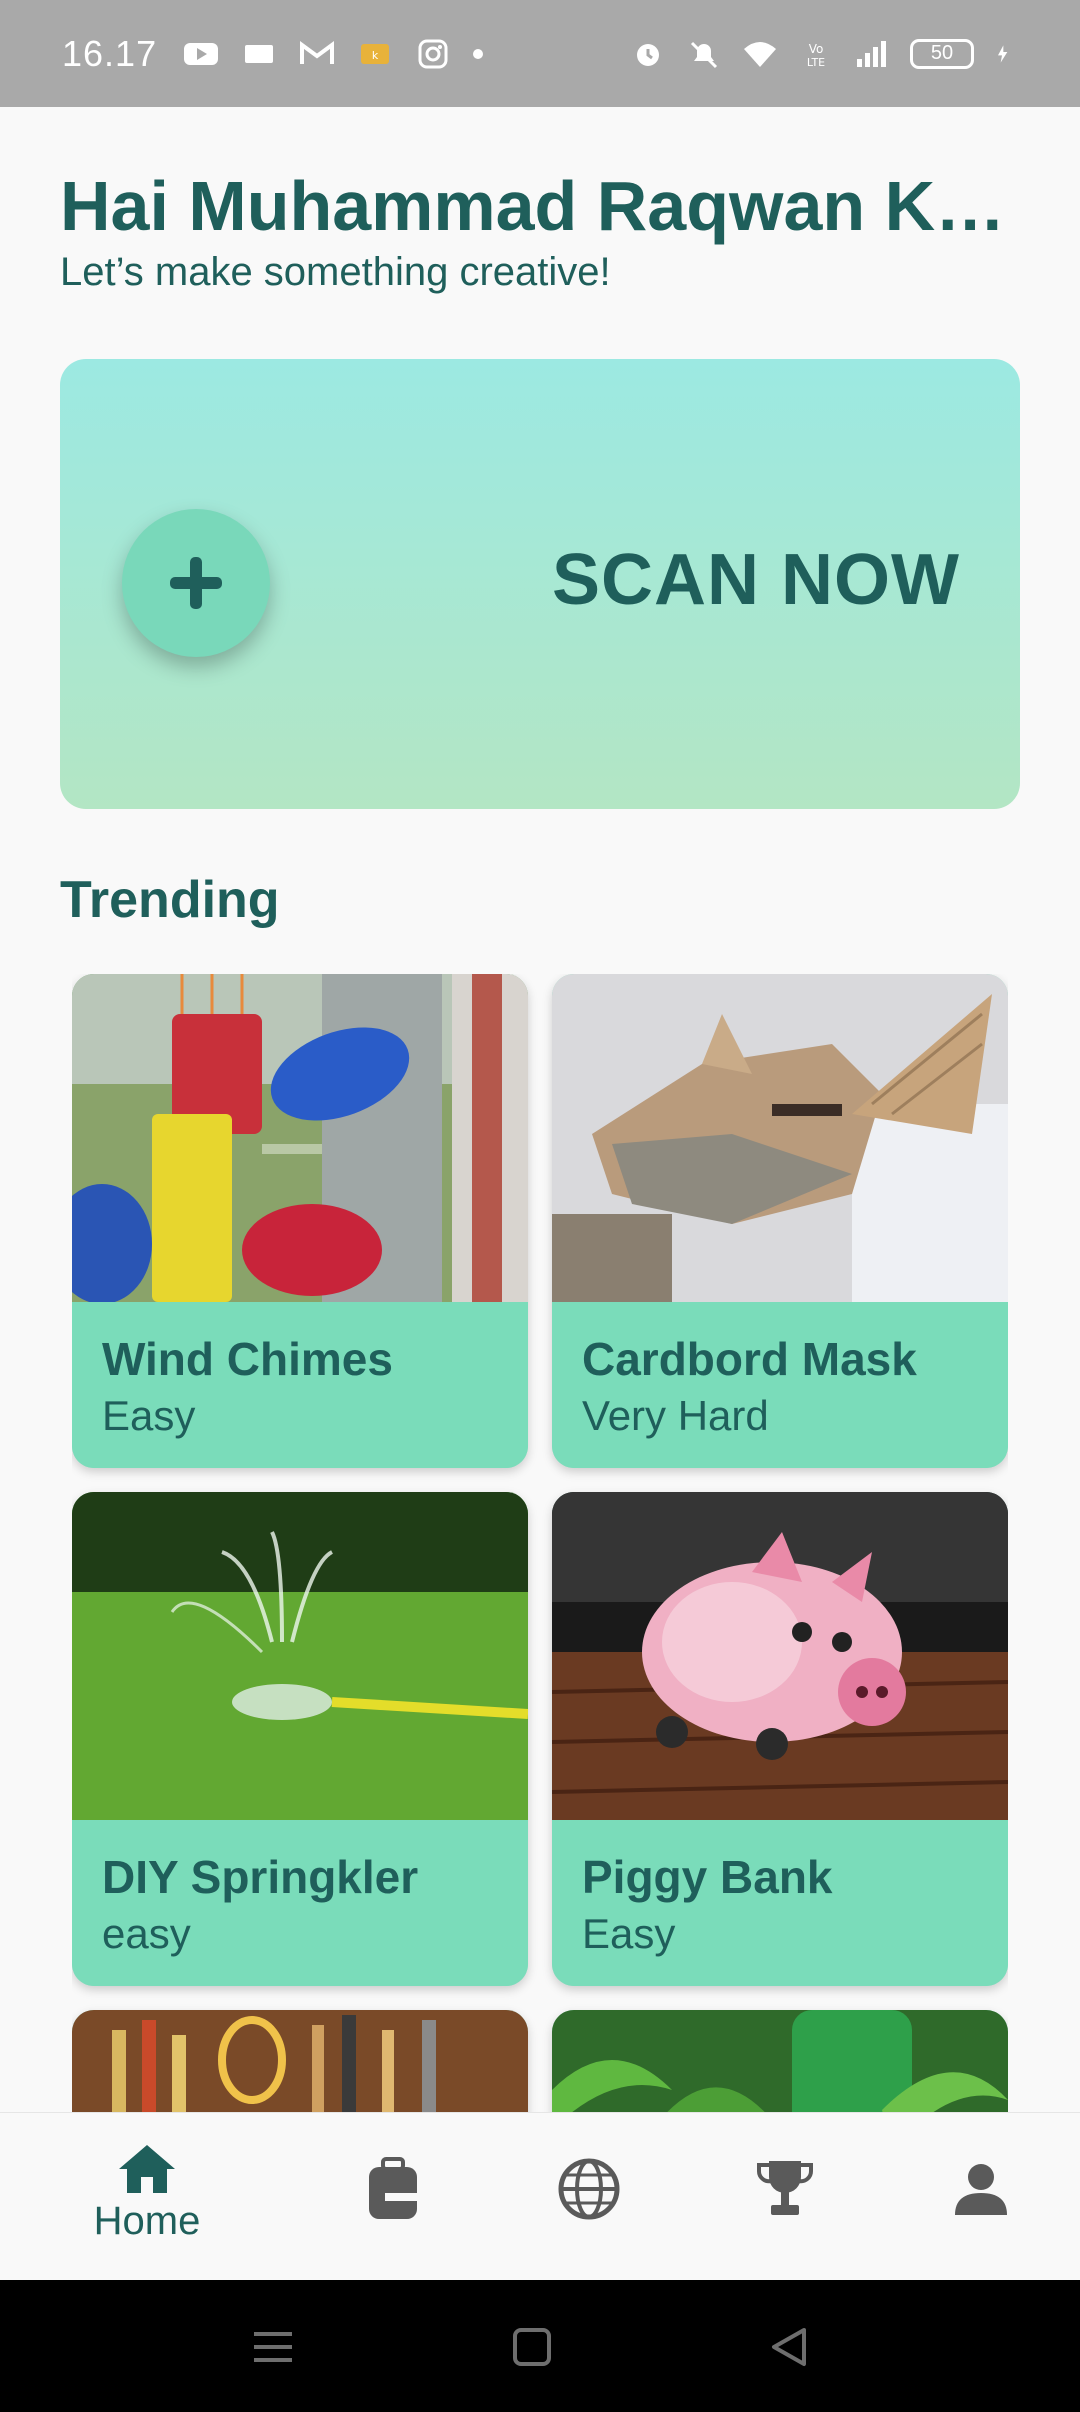 The image size is (1080, 2412). I want to click on volte-icon: VoLTE, so click(816, 55).